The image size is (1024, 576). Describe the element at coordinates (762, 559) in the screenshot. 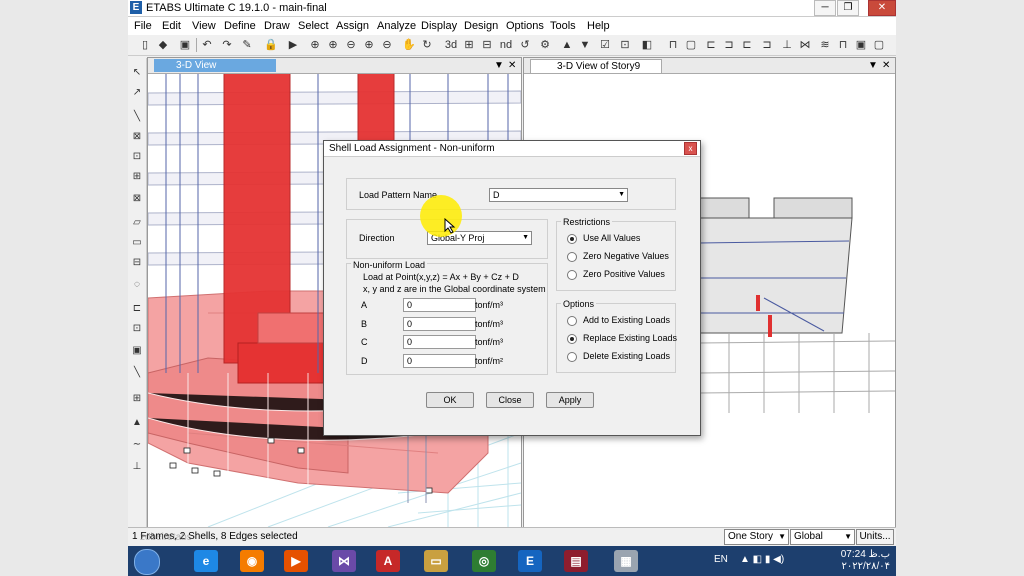

I see `tray-icons: ▲ ◧ ▮ ◀)` at that location.